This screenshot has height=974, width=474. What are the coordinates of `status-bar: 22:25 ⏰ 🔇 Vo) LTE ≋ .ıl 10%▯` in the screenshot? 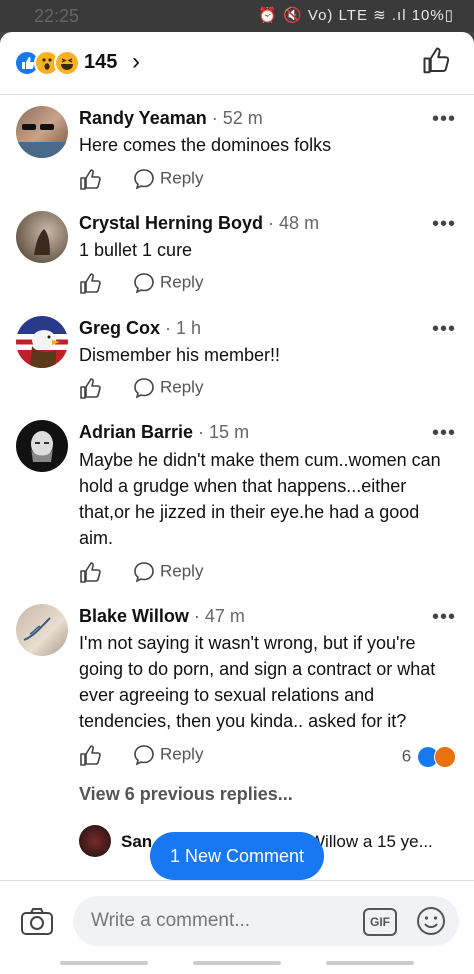 It's located at (237, 16).